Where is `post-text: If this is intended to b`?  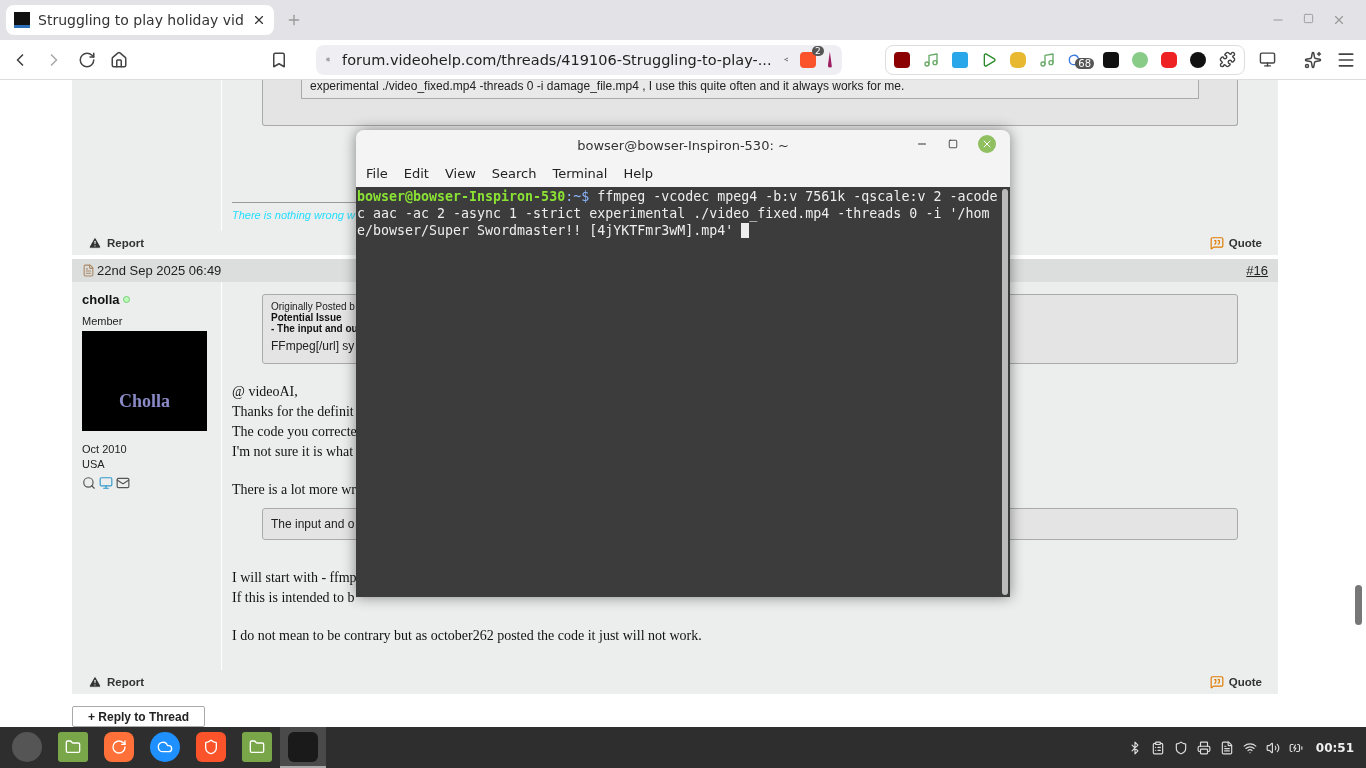
post-text: If this is intended to b is located at coordinates (294, 598).